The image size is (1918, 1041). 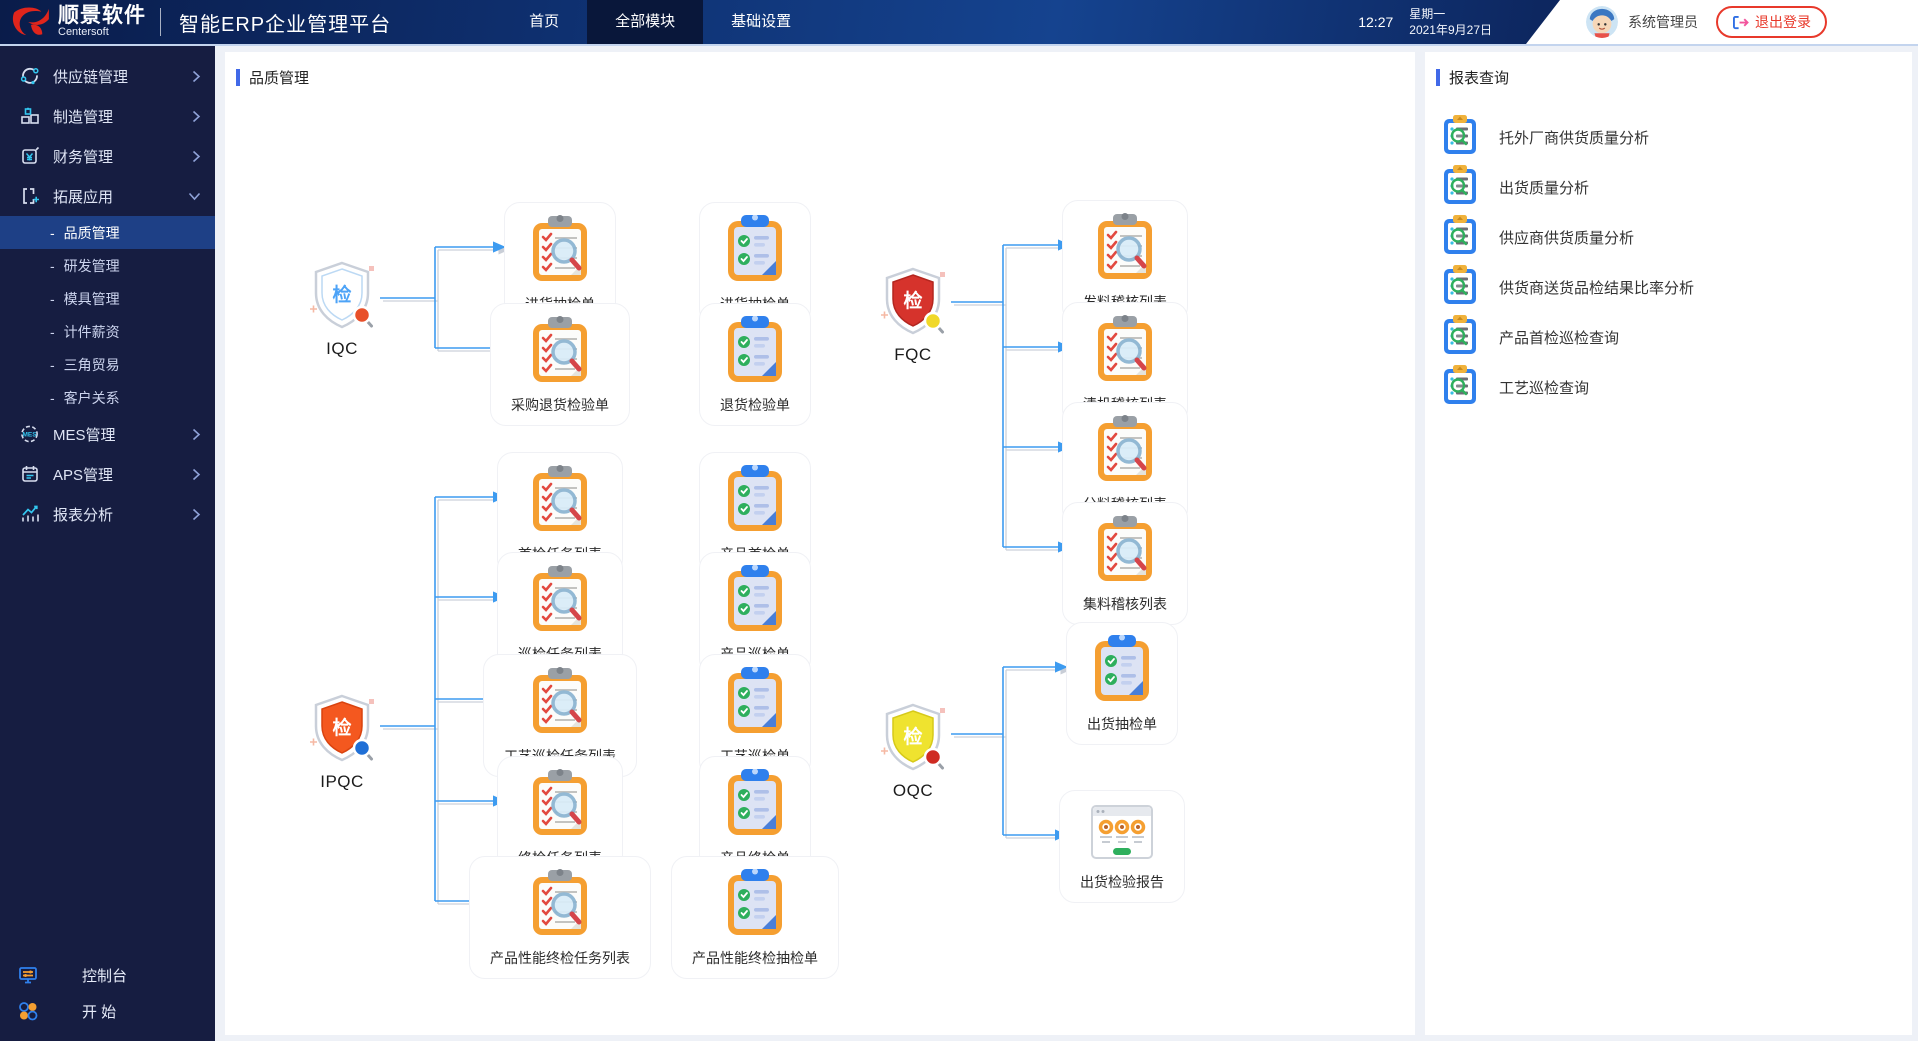 I want to click on report-item: 供货商送货品检结果比率分析, so click(x=1671, y=287).